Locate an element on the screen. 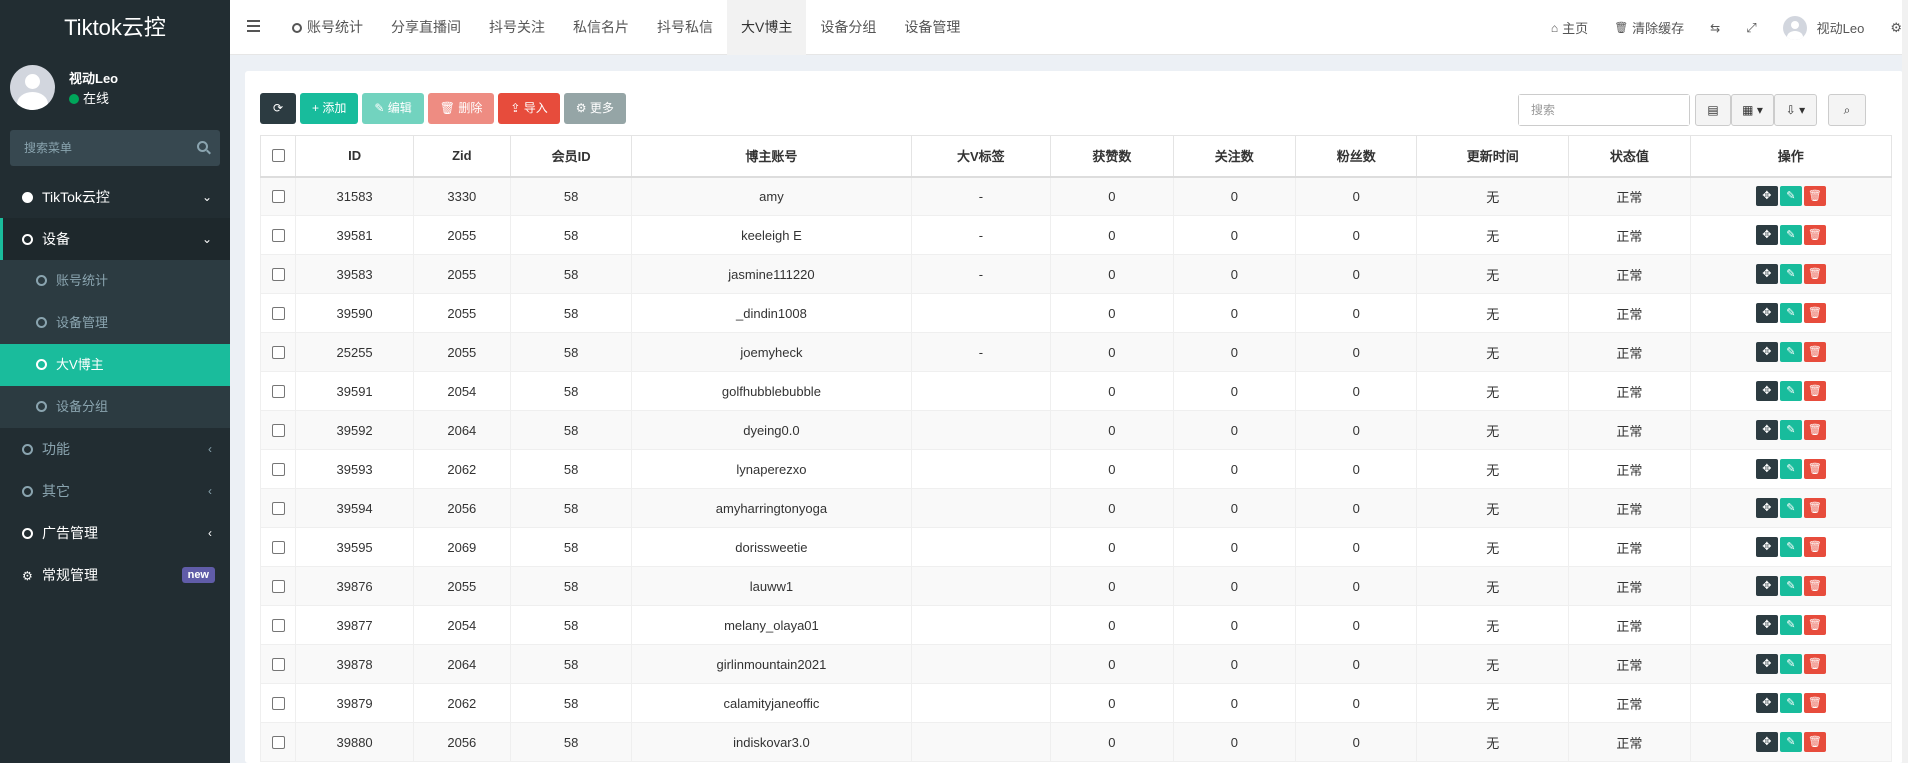 This screenshot has height=763, width=1908. table-row: 39594 2056 58 amyharringtonyoga 0 0 0 无正常 ✥ ✎ 🗑 is located at coordinates (1076, 508).